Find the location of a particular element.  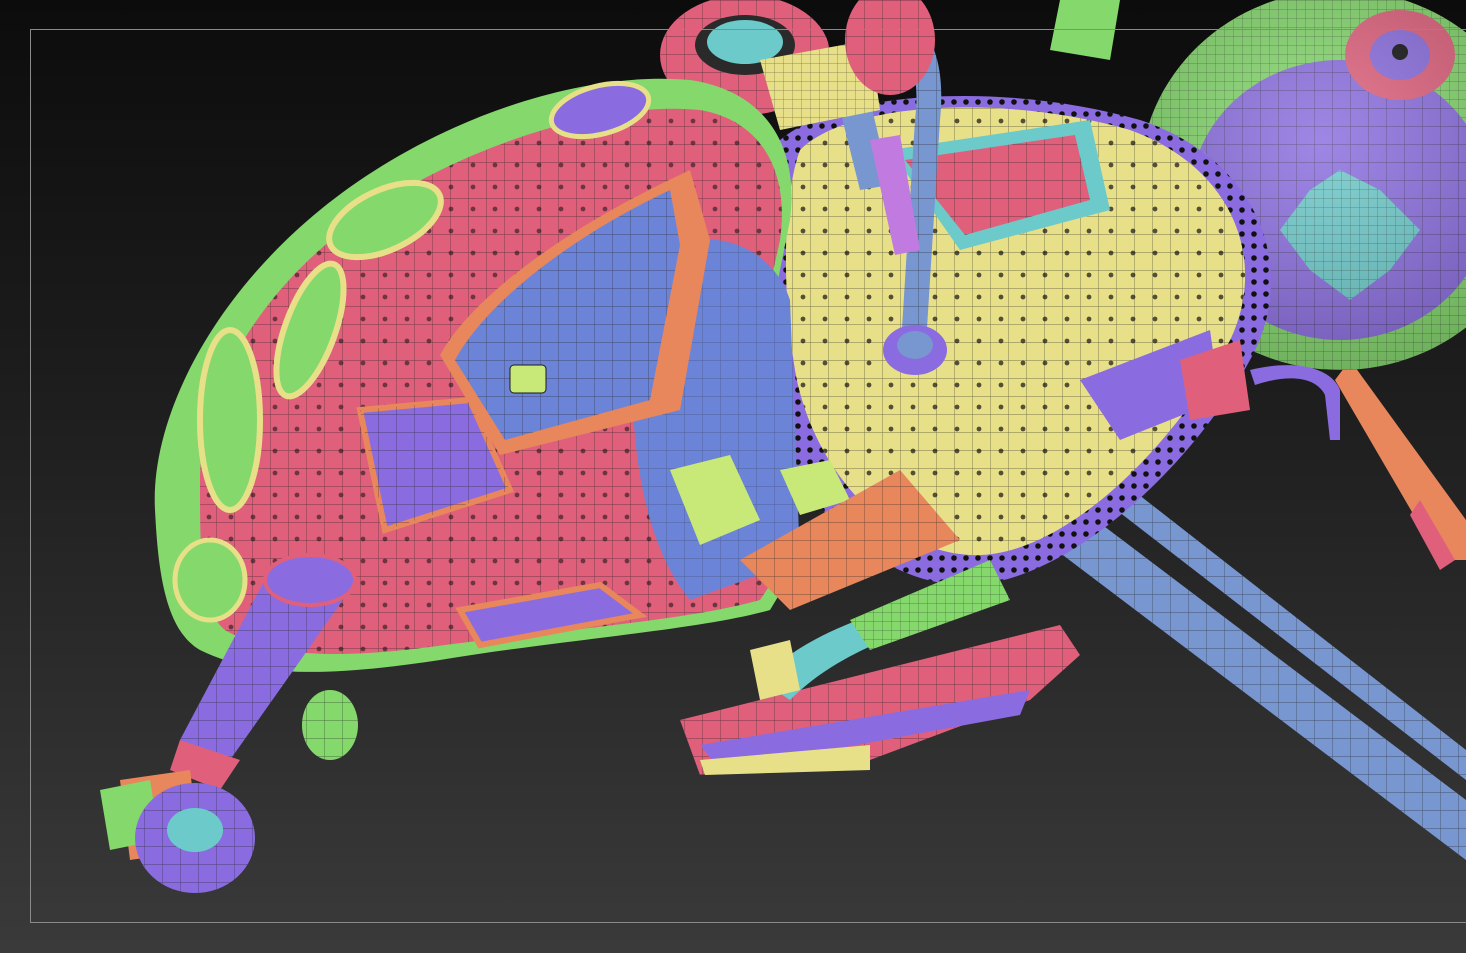

strut-rear is located at coordinates (1400, 460).